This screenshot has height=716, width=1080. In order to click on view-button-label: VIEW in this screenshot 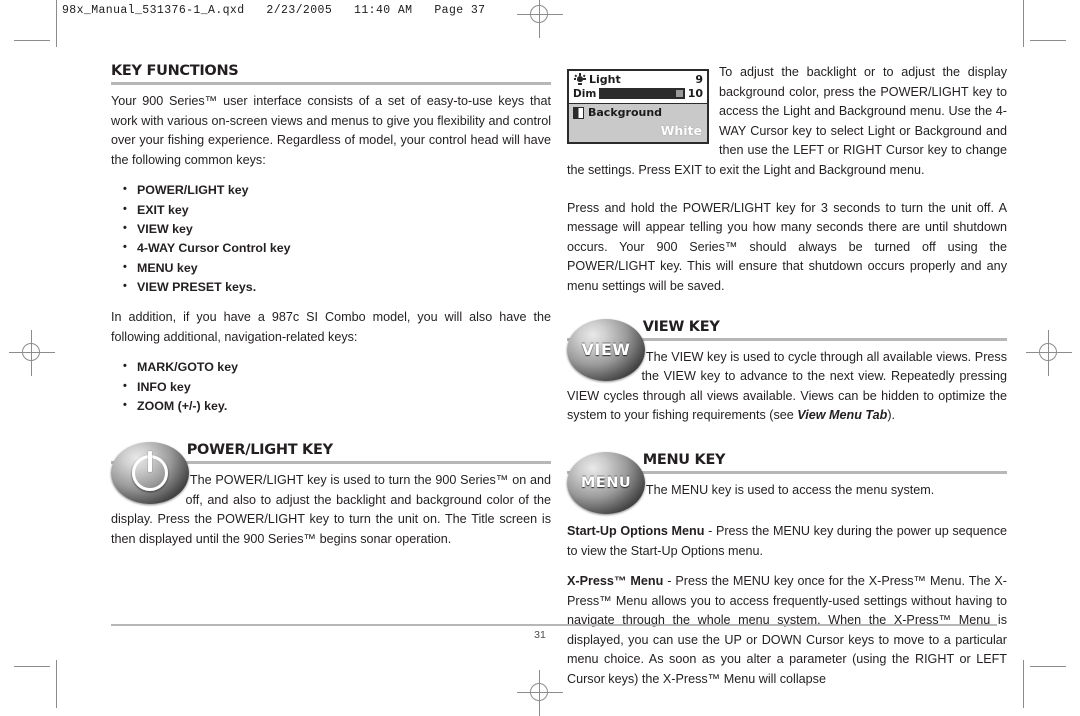, I will do `click(606, 350)`.